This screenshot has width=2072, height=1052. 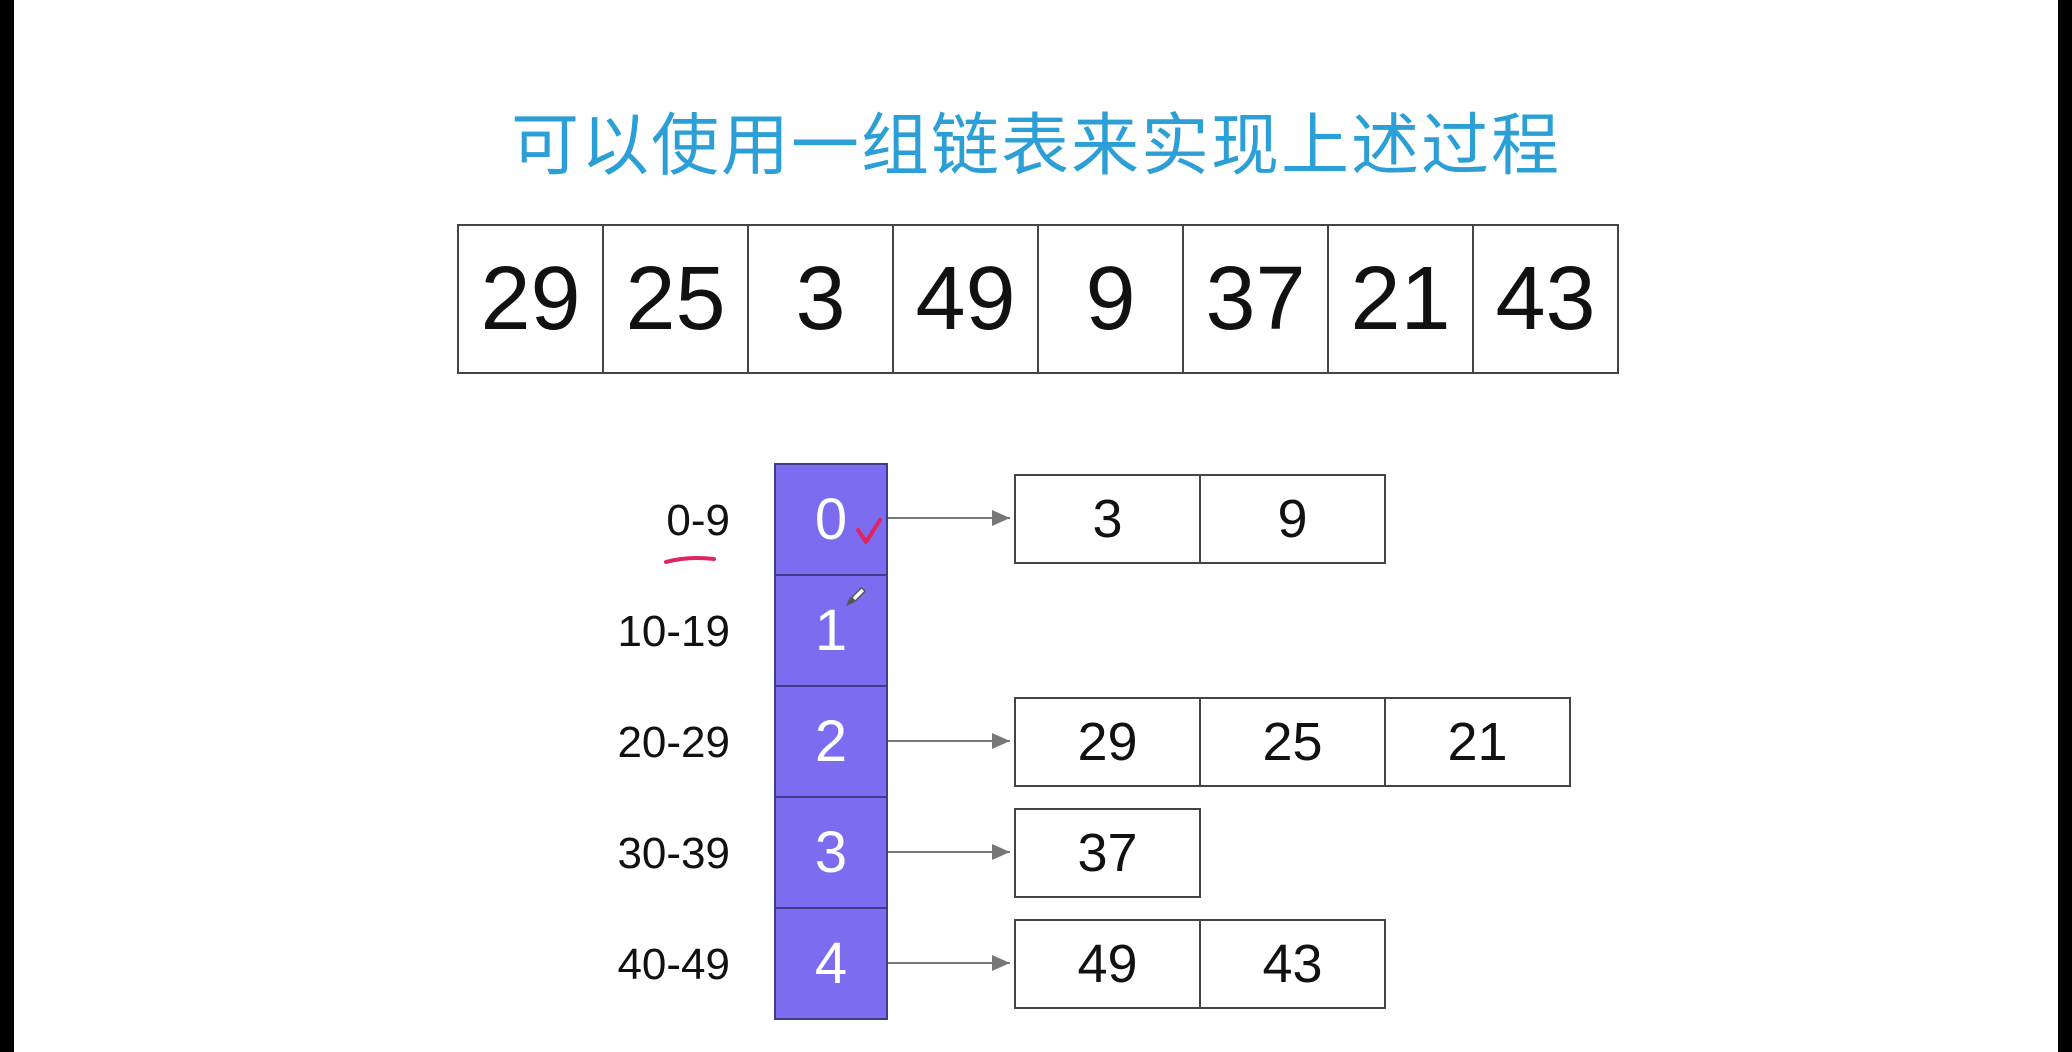 What do you see at coordinates (690, 560) in the screenshot?
I see `underline-mark` at bounding box center [690, 560].